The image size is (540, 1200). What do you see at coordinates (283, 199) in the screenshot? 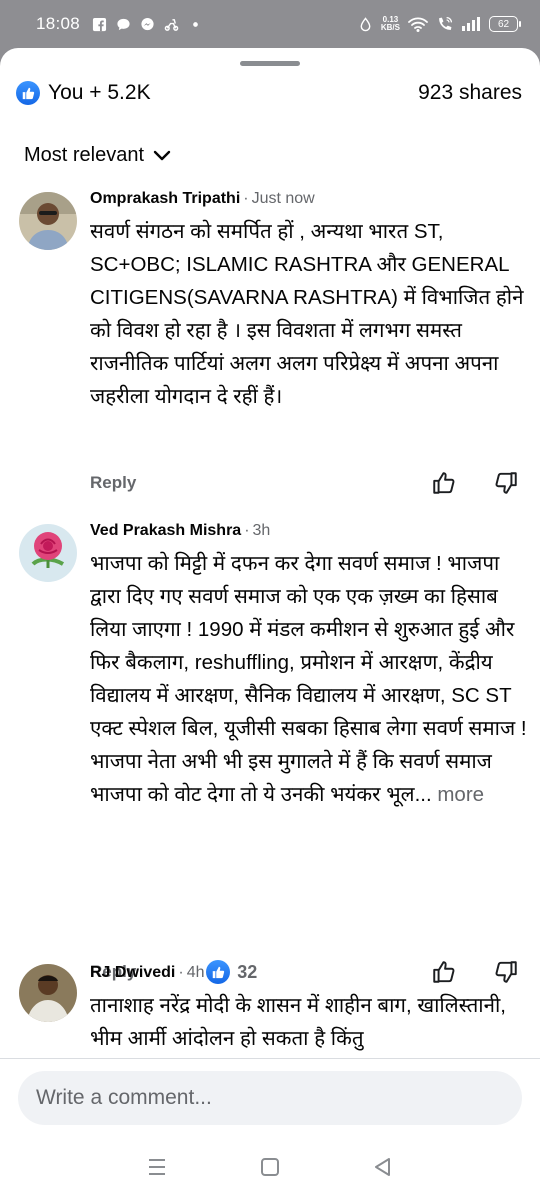
I see `comment-timestamp: Just now` at bounding box center [283, 199].